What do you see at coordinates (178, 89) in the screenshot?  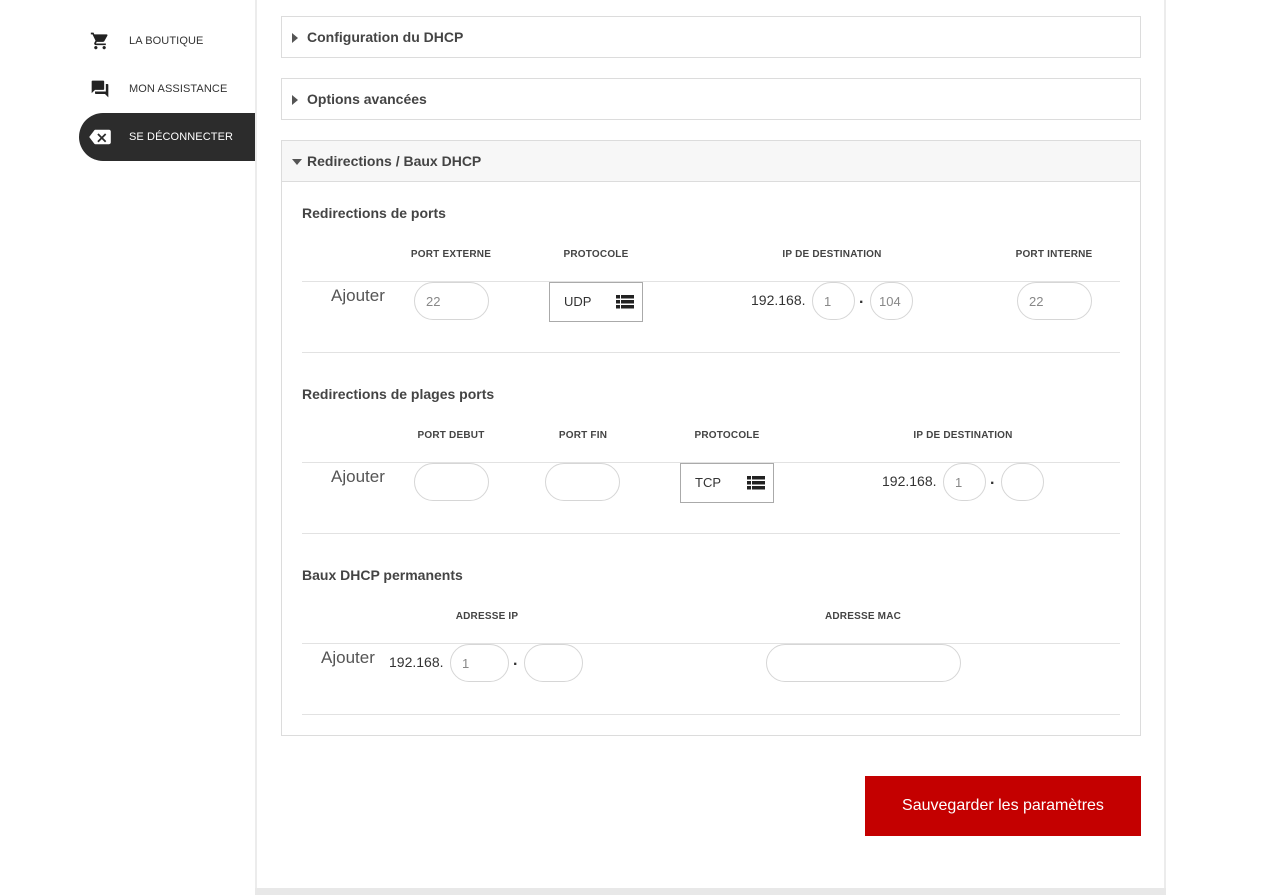 I see `sidebar-item-label: MON ASSISTANCE` at bounding box center [178, 89].